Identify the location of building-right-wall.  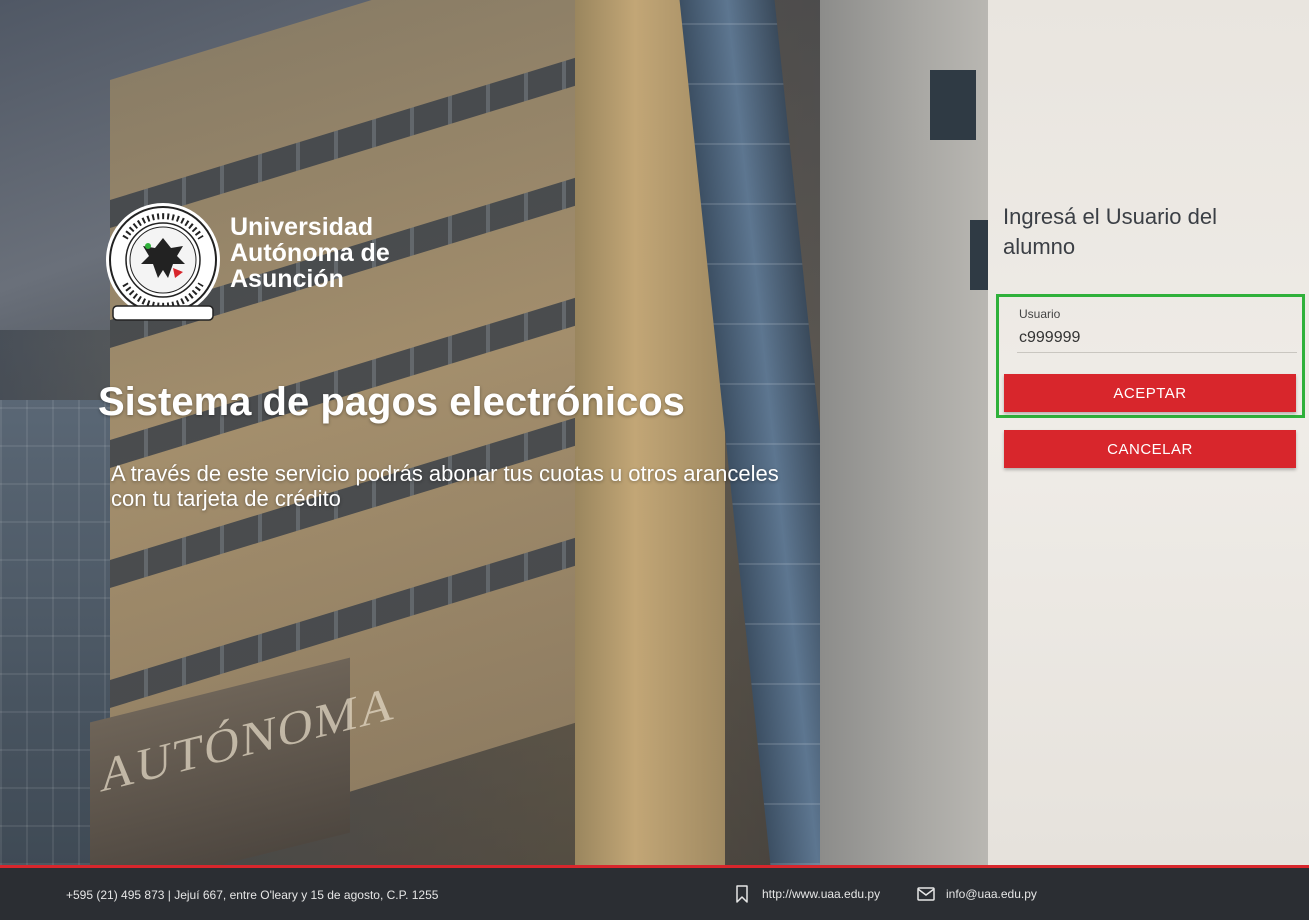
(904, 432).